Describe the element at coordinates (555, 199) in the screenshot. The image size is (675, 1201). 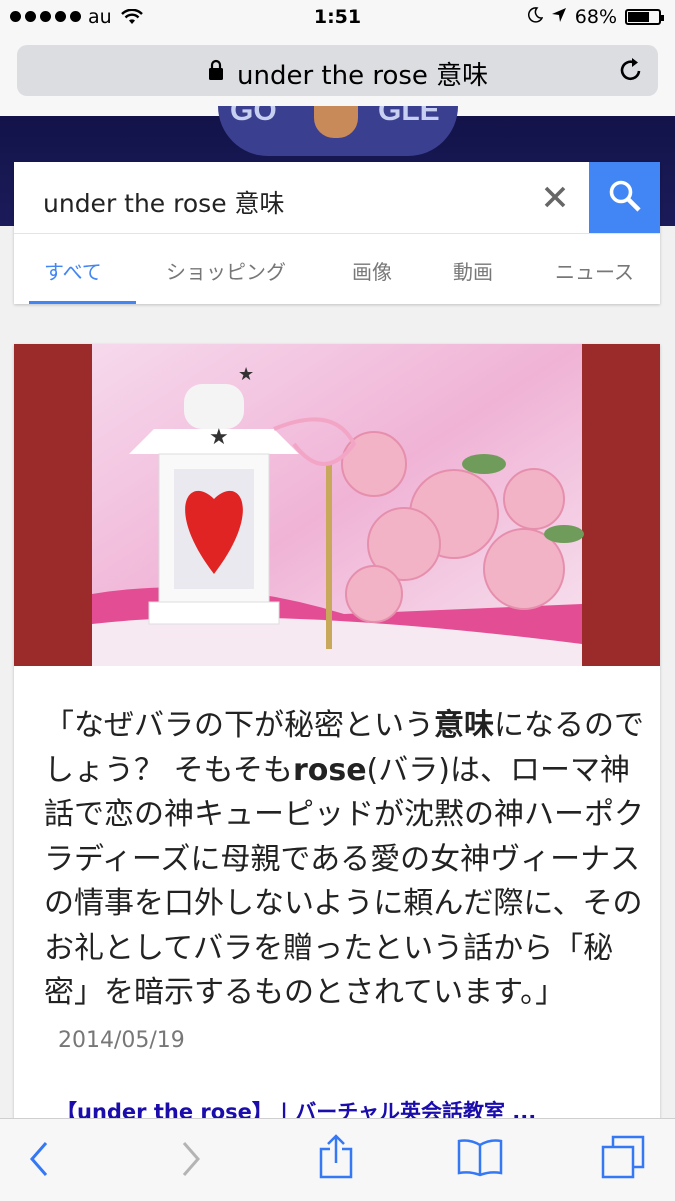
I see `clear-icon` at that location.